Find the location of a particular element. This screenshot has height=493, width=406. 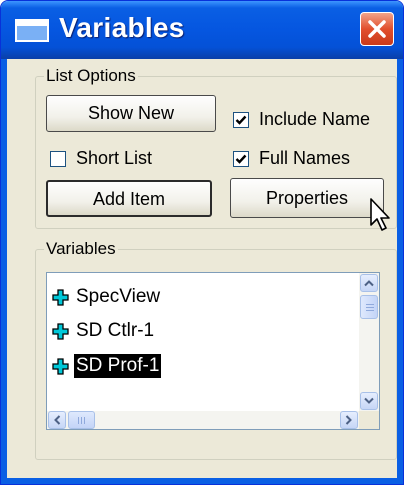

include-name-label: Include Name is located at coordinates (315, 119).